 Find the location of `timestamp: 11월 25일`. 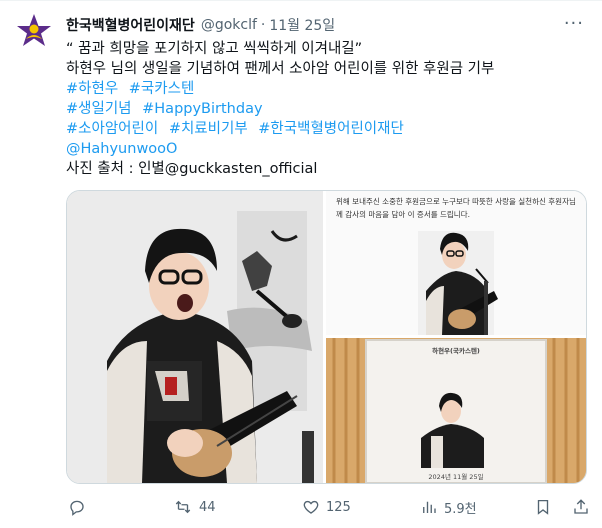

timestamp: 11월 25일 is located at coordinates (302, 25).